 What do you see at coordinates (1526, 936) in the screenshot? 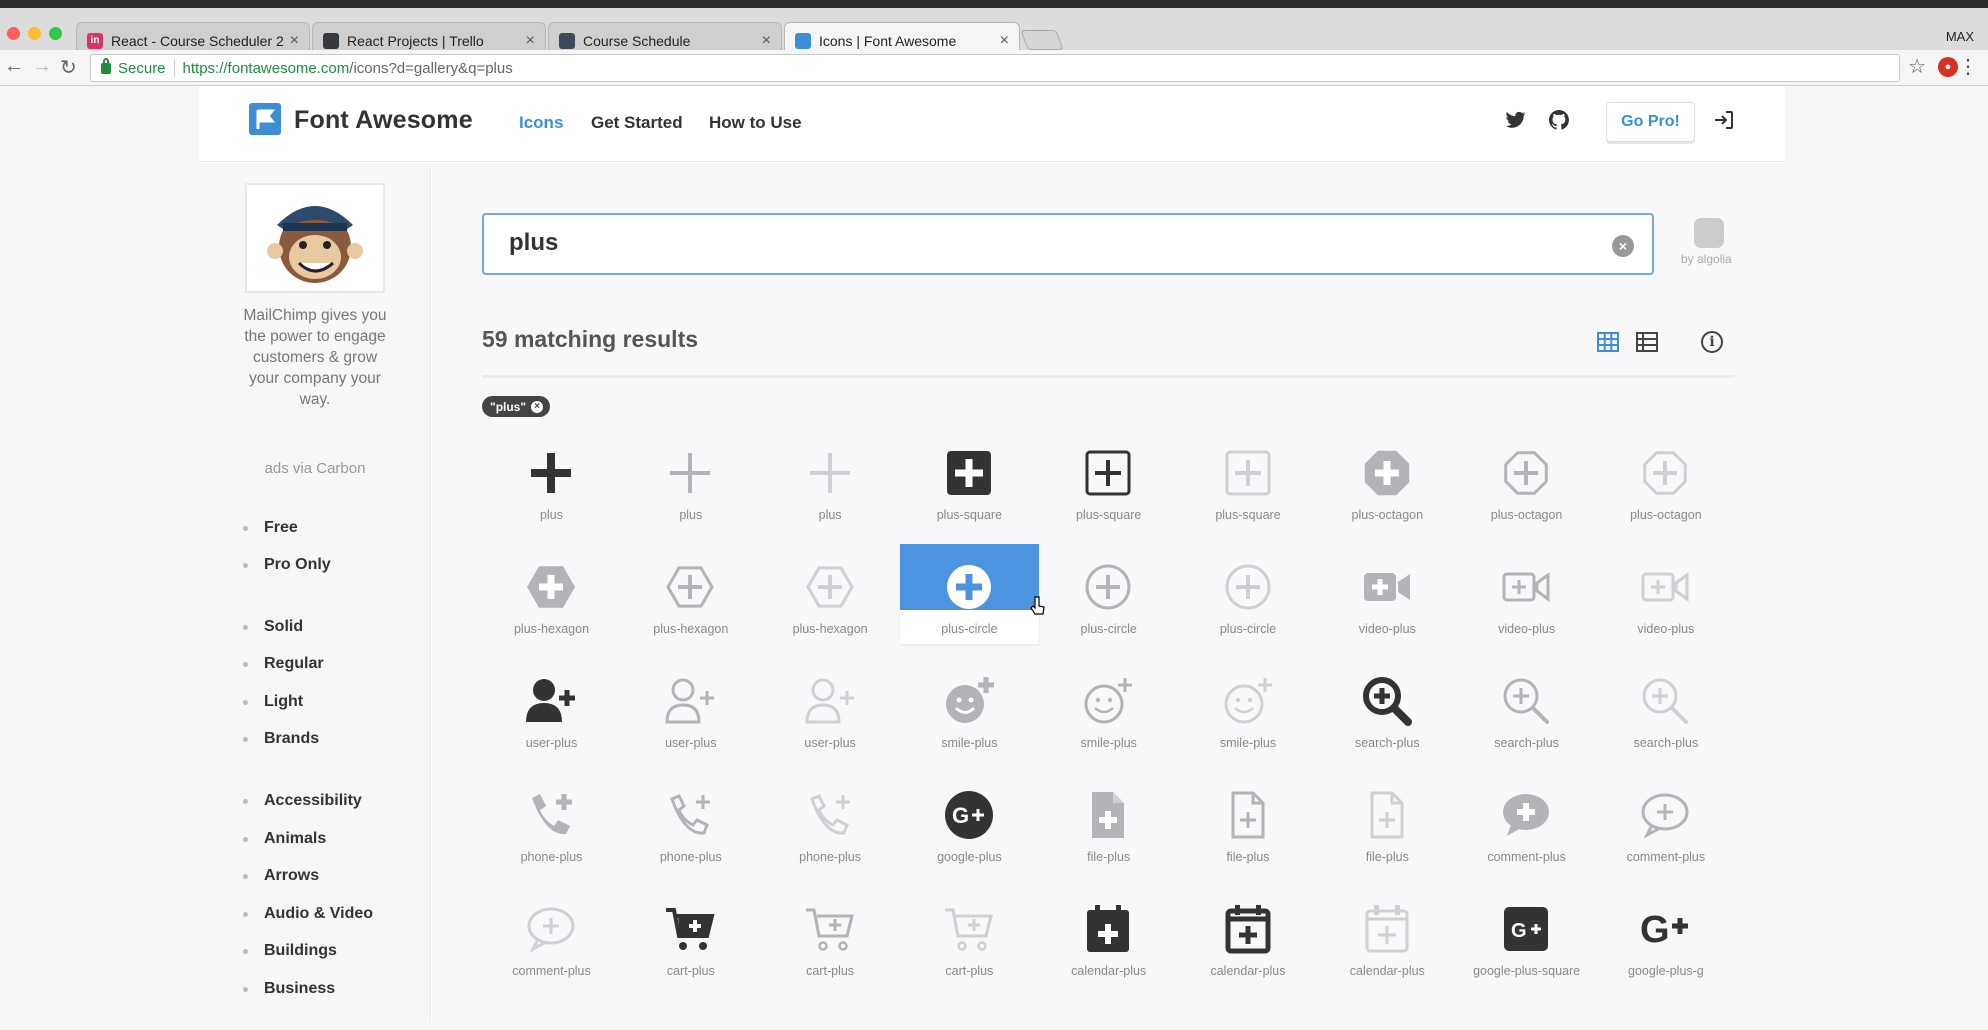
I see `icon-card-google-plus-square: Ggoogle-plus-square` at bounding box center [1526, 936].